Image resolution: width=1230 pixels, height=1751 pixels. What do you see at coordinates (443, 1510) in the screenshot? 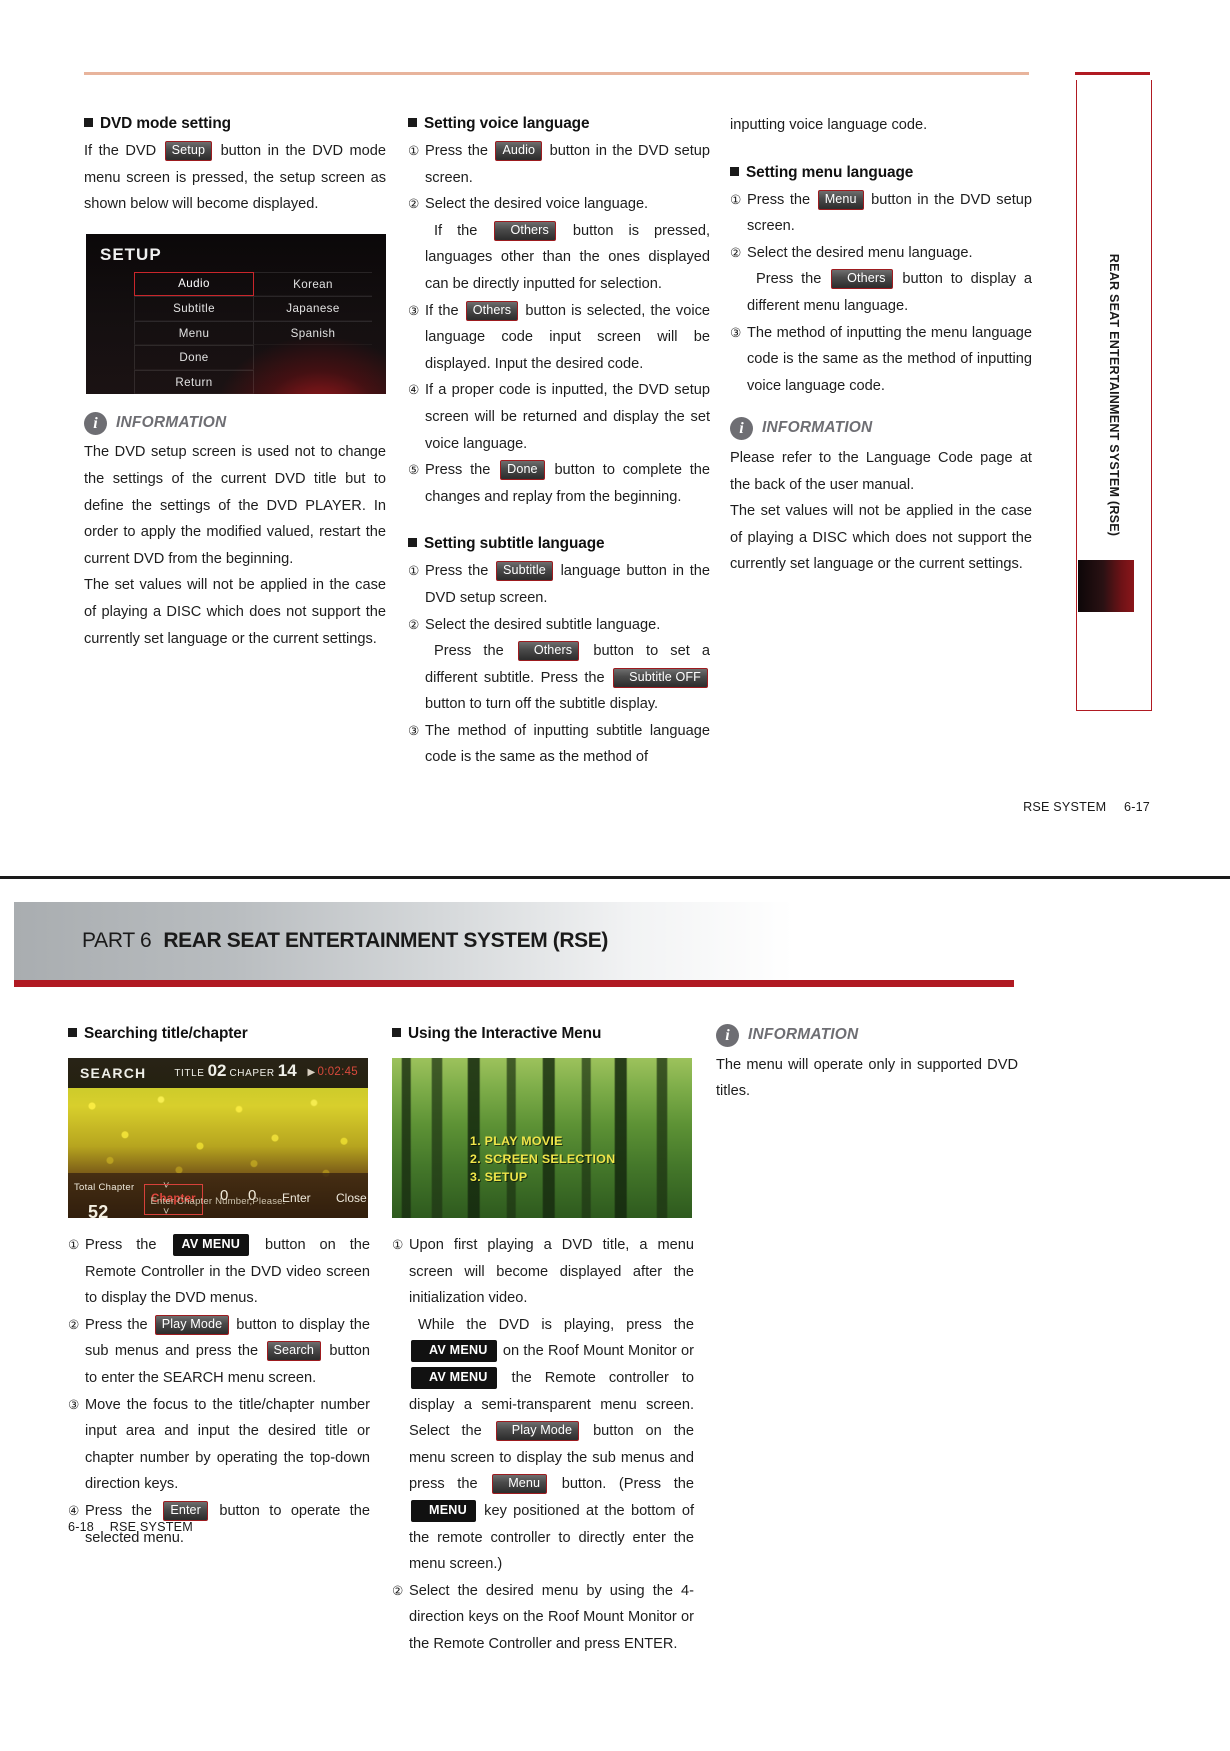
I see `key-menu-remote: MENU` at bounding box center [443, 1510].